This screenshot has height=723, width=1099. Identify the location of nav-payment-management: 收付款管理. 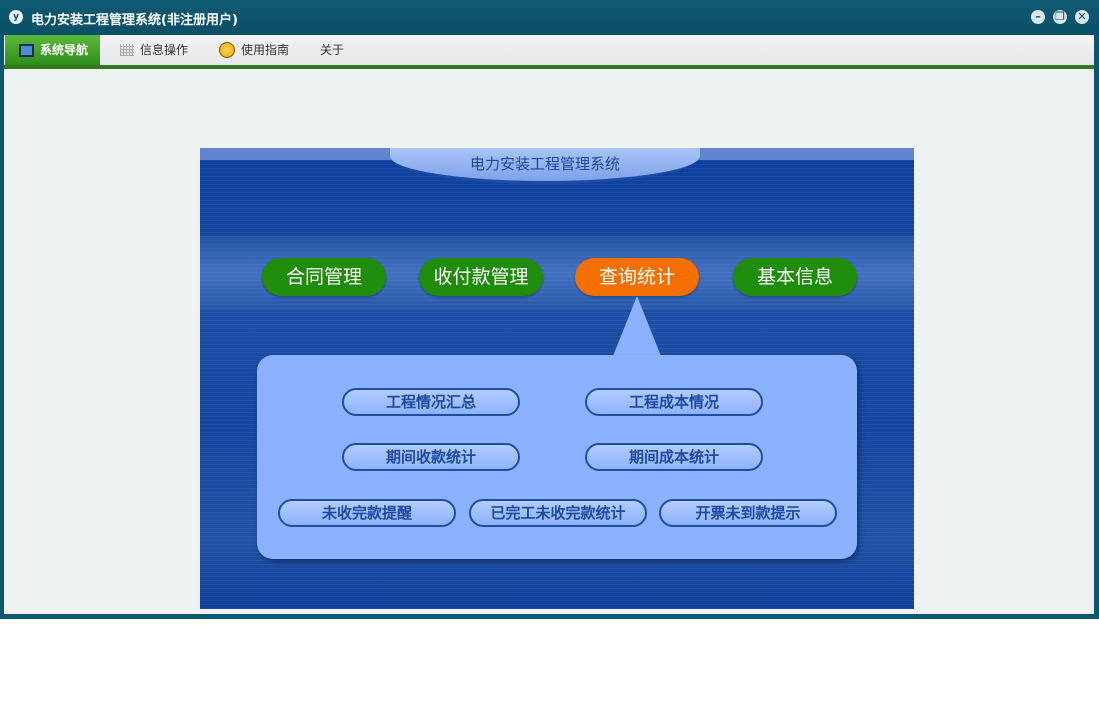
(481, 277).